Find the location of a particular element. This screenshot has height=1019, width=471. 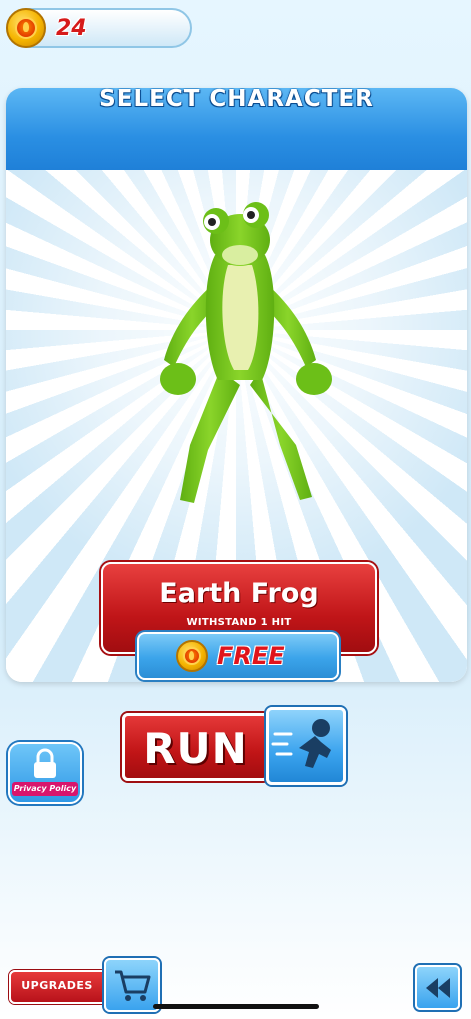

privacy-policy-label: Privacy Policy is located at coordinates (45, 789).